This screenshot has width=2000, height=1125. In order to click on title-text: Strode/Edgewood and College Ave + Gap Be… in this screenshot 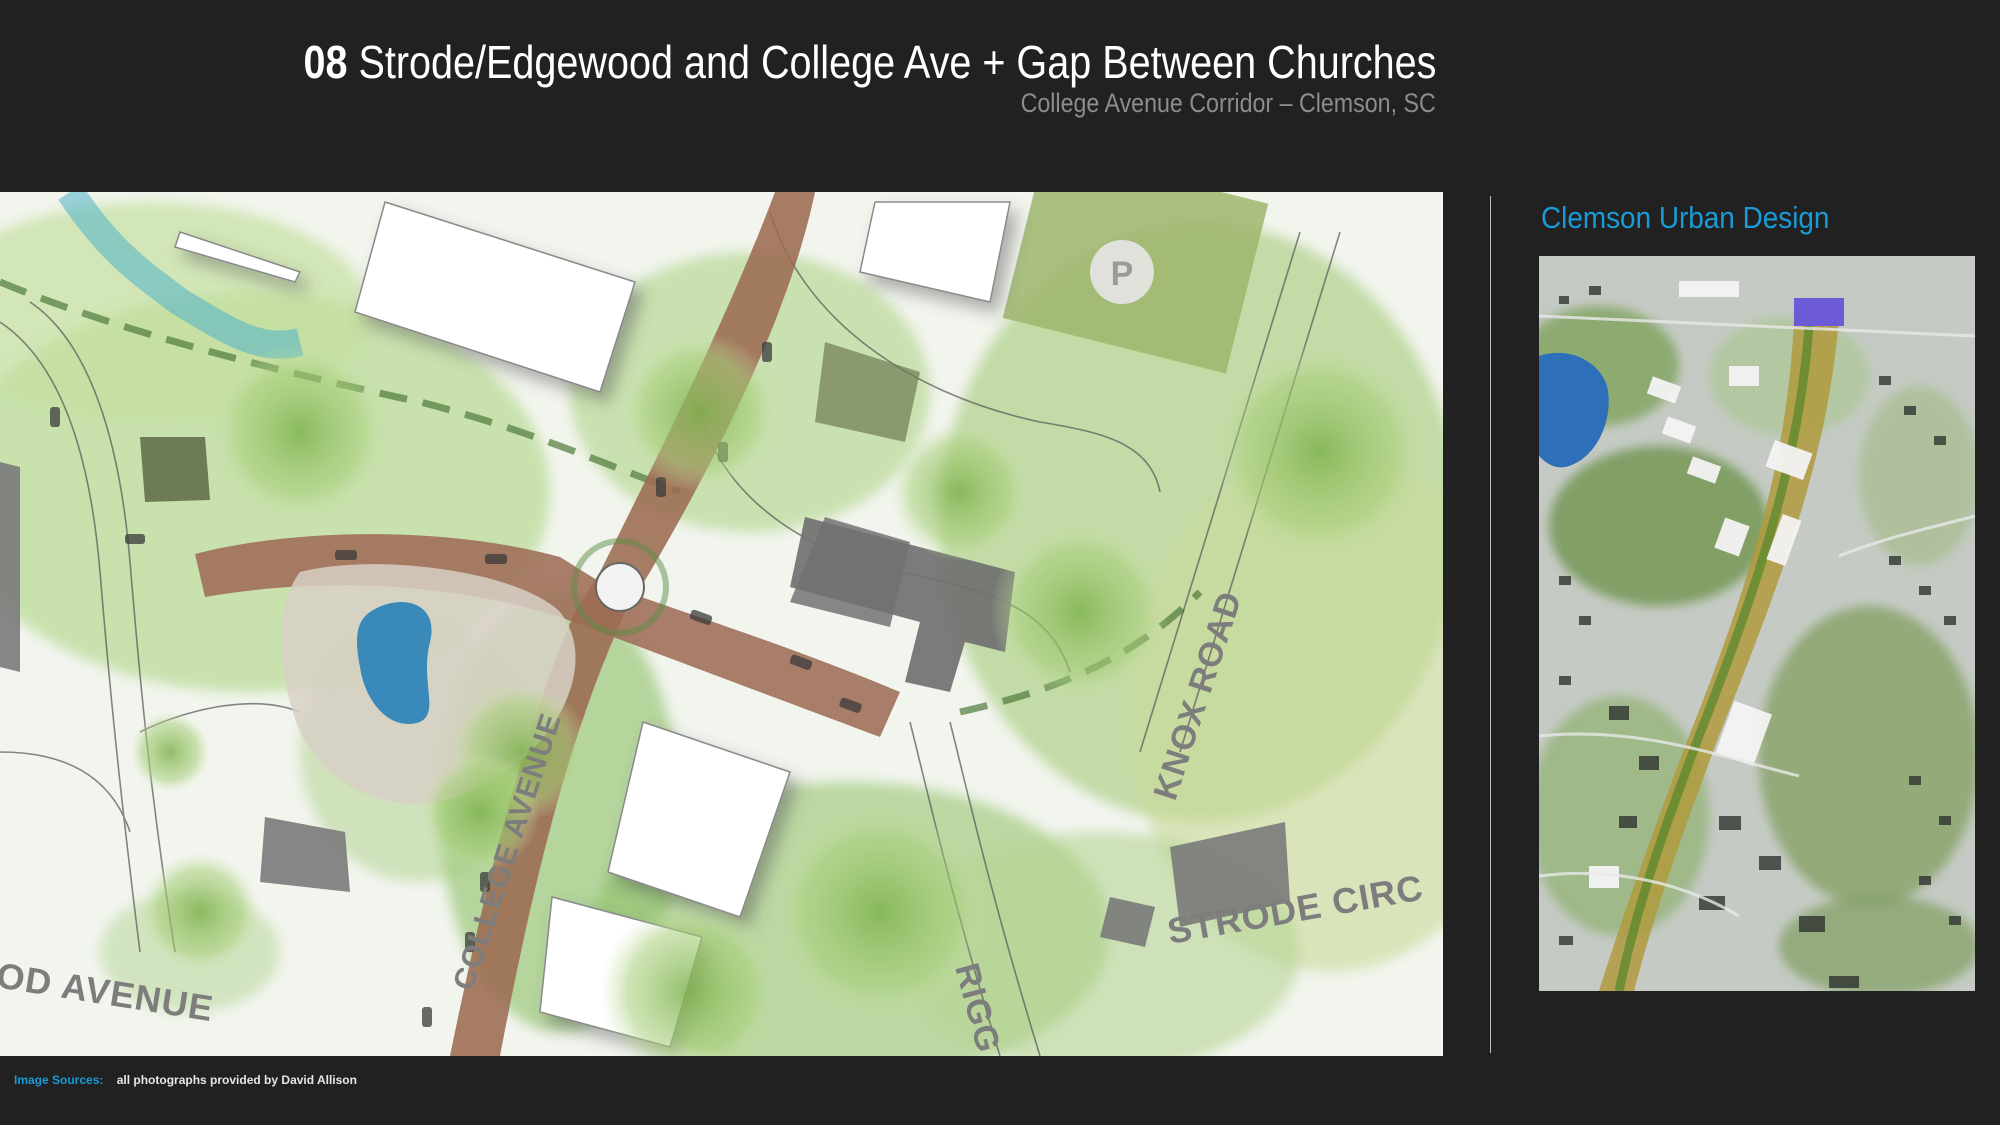, I will do `click(896, 62)`.